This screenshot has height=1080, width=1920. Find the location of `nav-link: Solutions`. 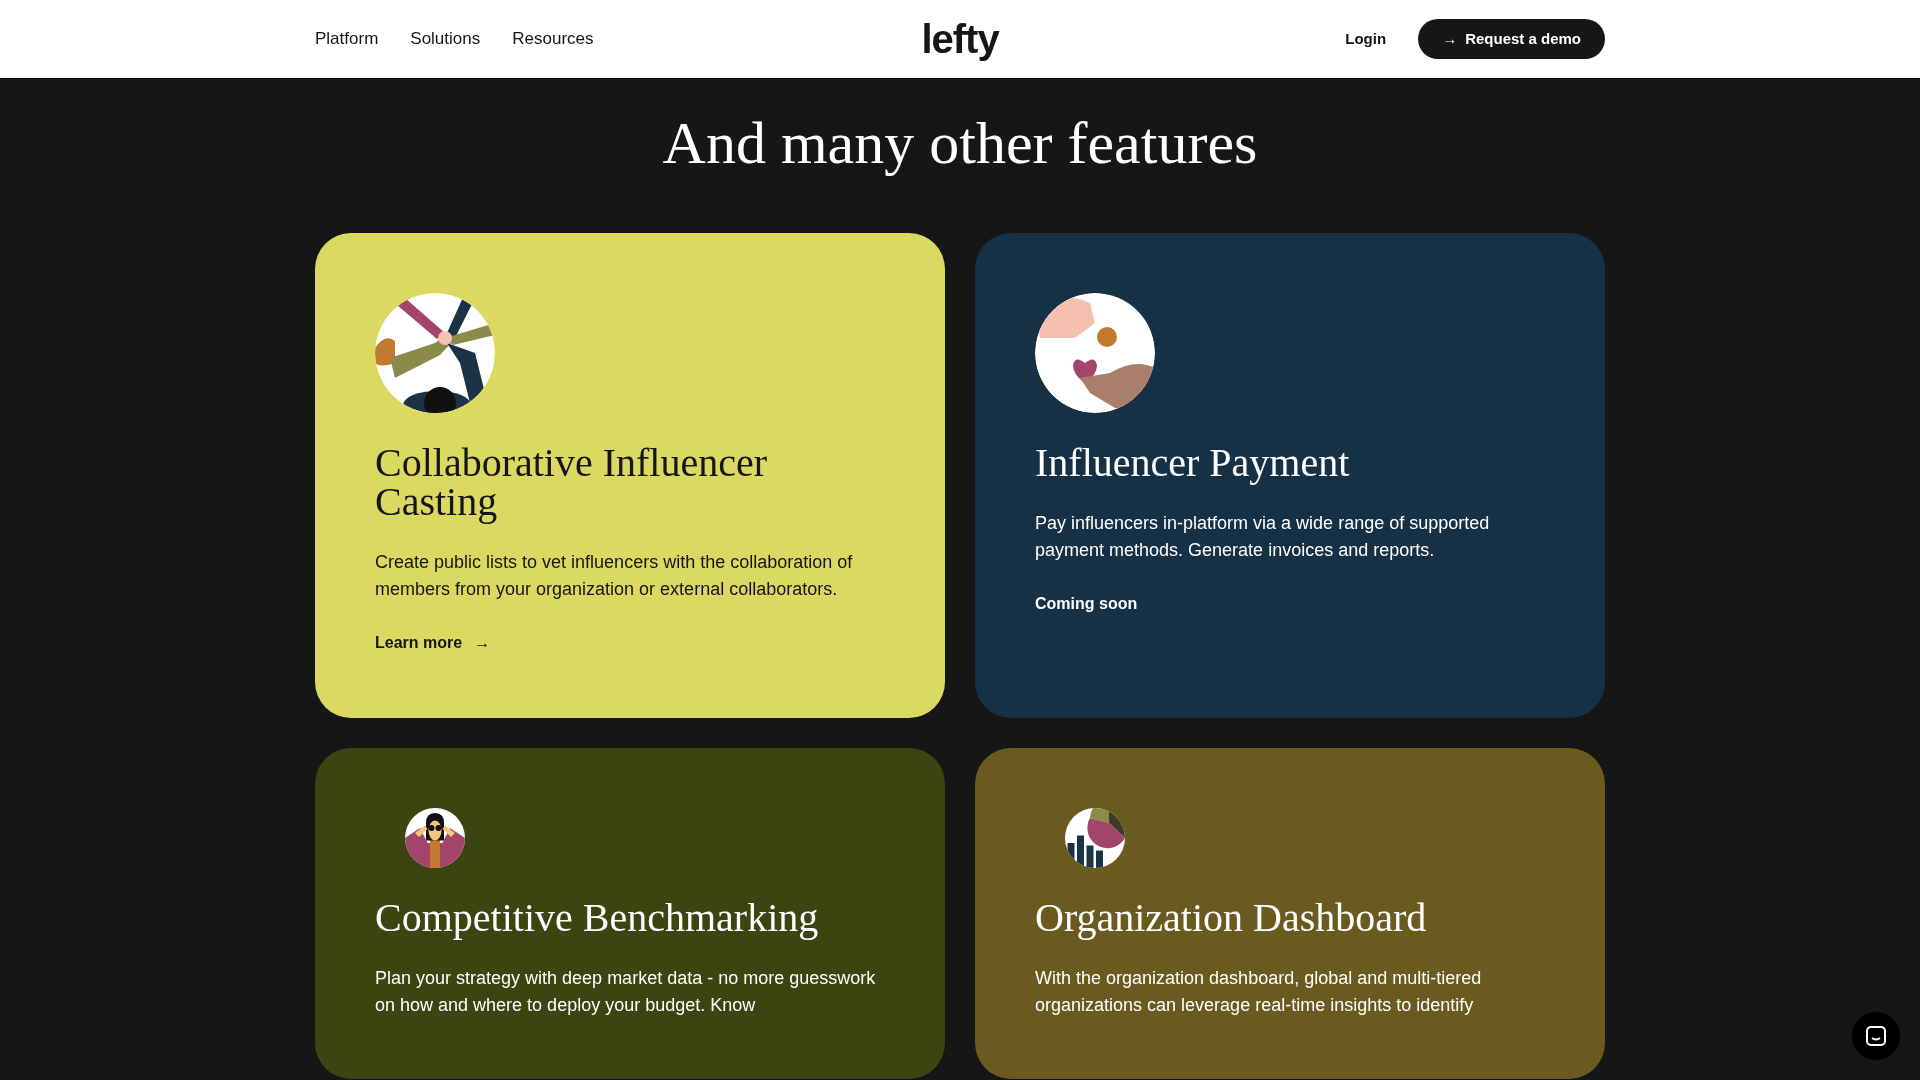

nav-link: Solutions is located at coordinates (445, 39).